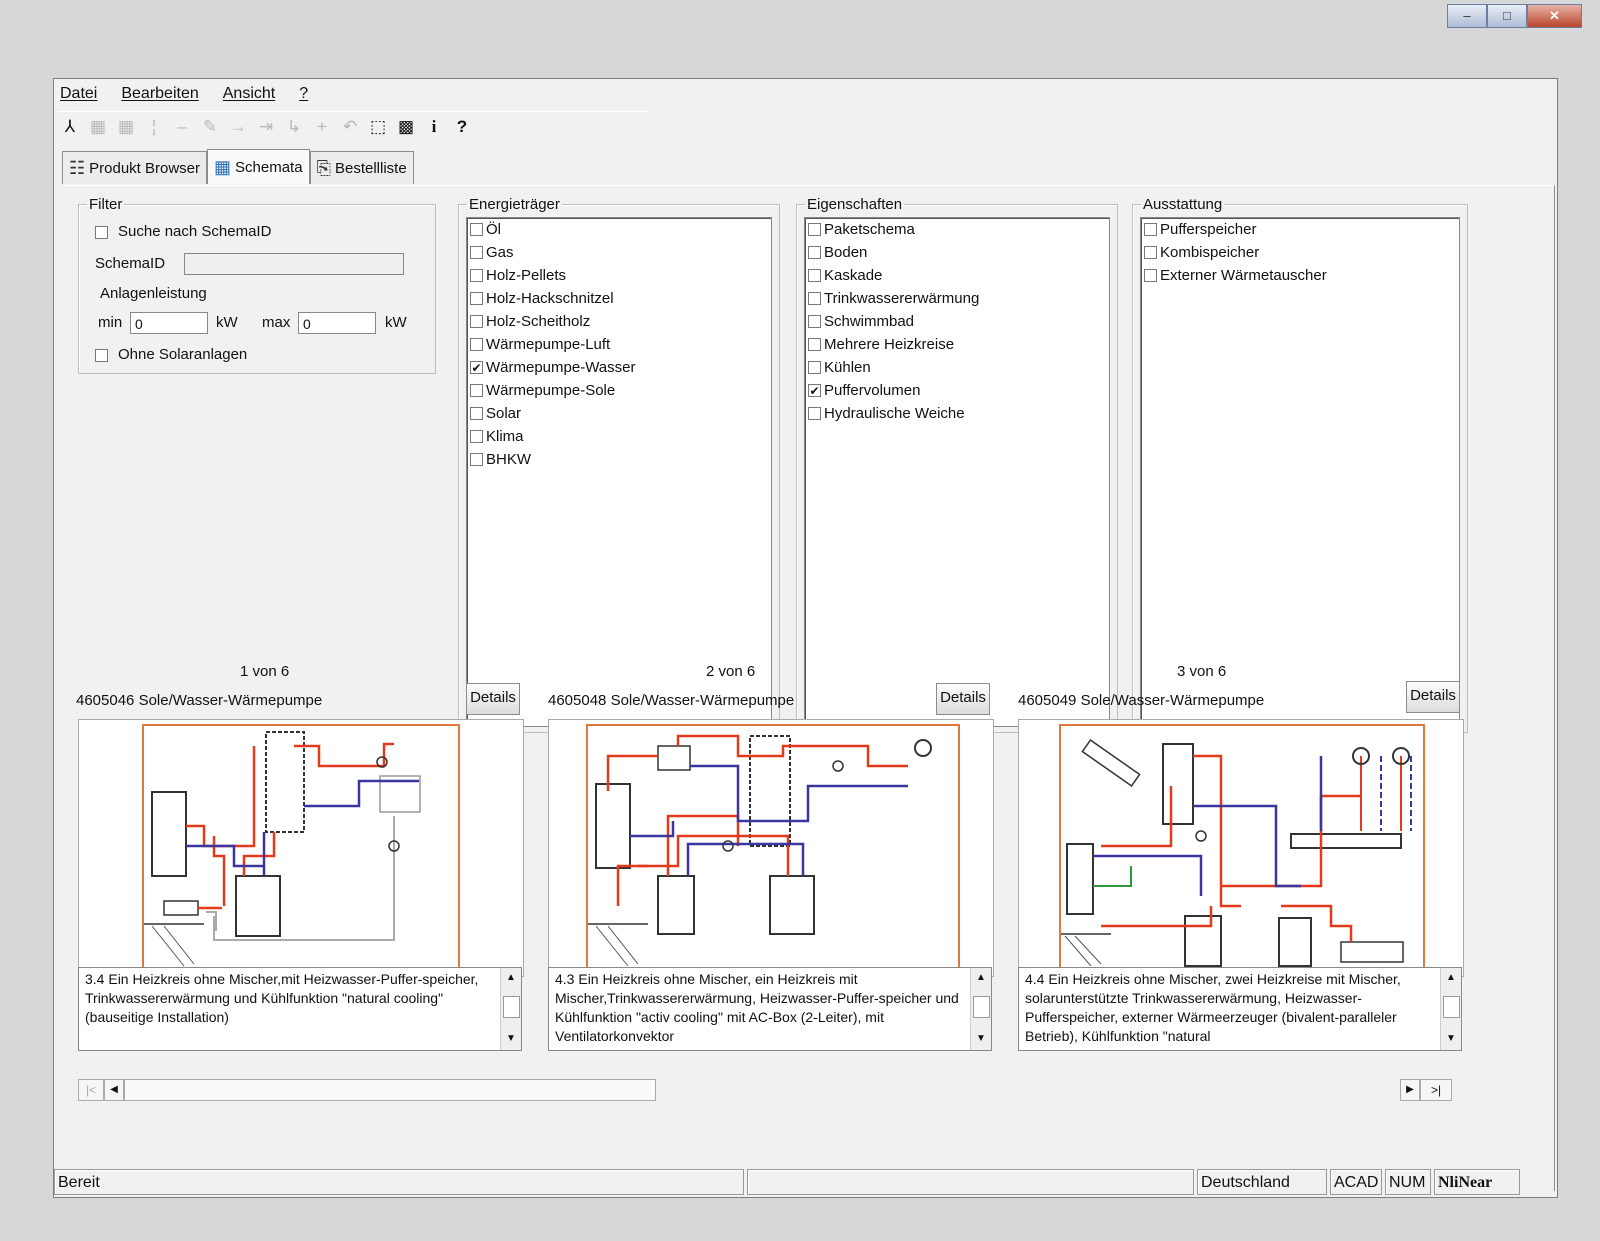 The height and width of the screenshot is (1241, 1600). What do you see at coordinates (406, 127) in the screenshot?
I see `grid-icon: ▩` at bounding box center [406, 127].